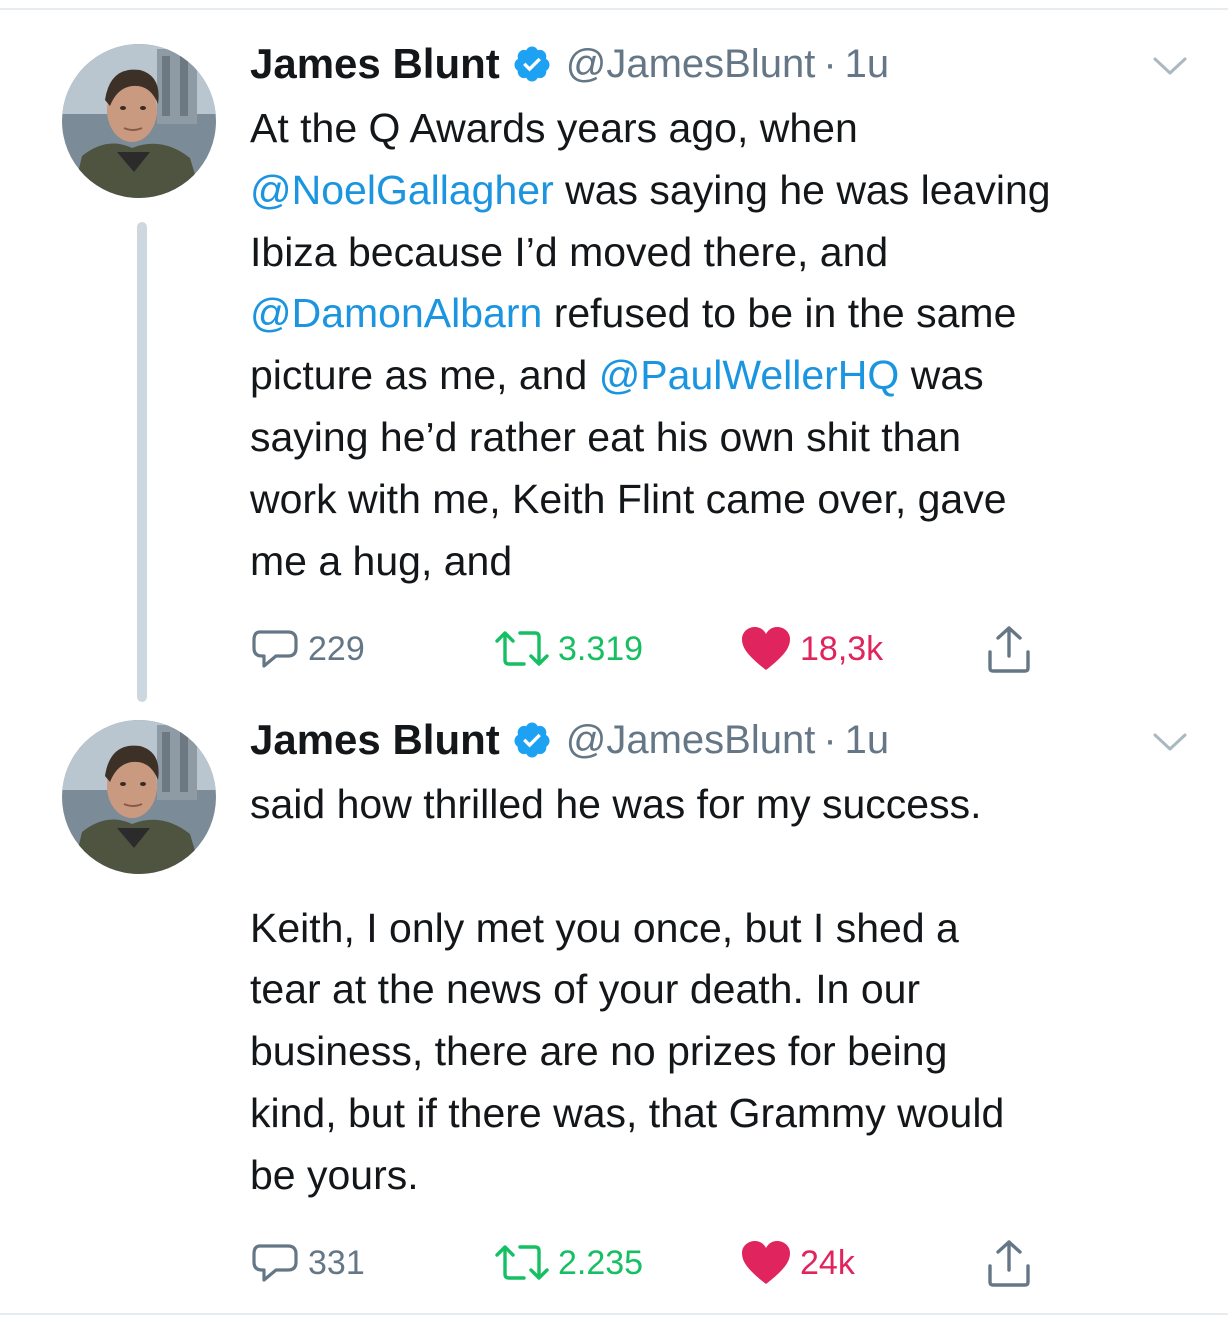 This screenshot has height=1320, width=1228. I want to click on tweet-text-segment: said how thrilled he was for my success., so click(616, 804).